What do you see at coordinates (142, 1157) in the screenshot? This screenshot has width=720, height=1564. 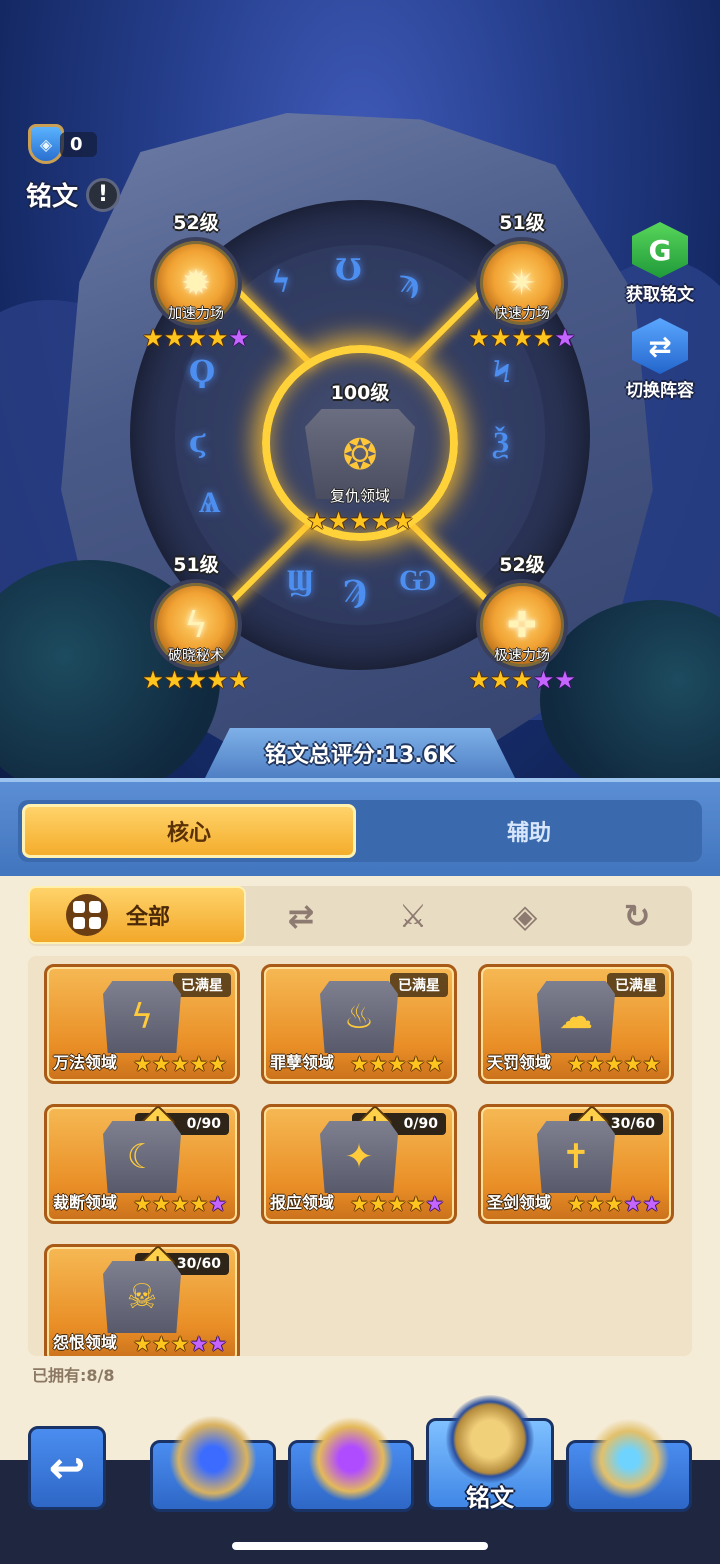 I see `scythe-rune-icon: ☾` at bounding box center [142, 1157].